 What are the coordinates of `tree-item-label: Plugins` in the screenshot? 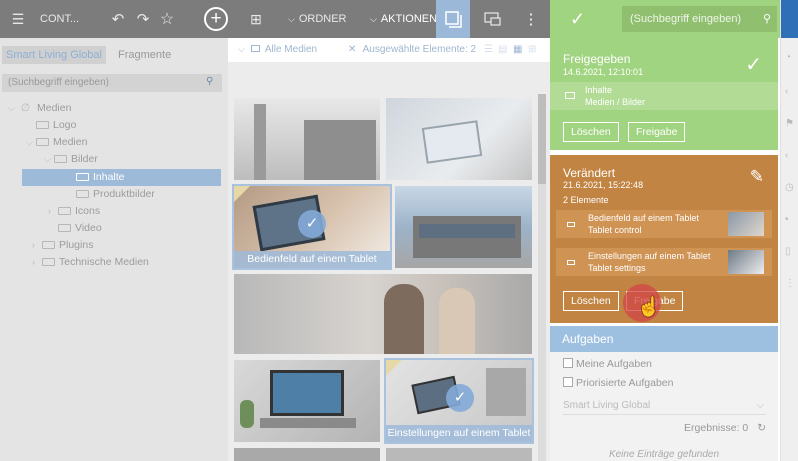 It's located at (76, 245).